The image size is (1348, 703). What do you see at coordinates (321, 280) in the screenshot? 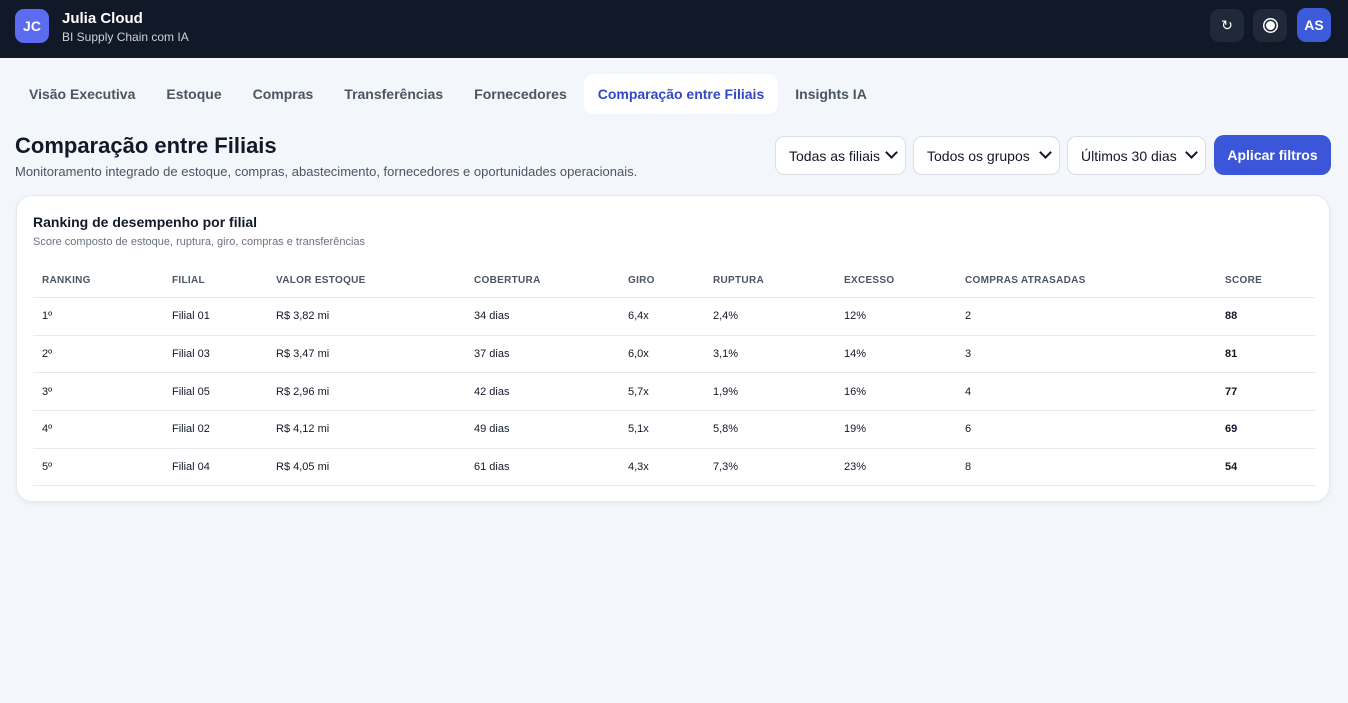
I see `column-header: VALOR ESTOQUE` at bounding box center [321, 280].